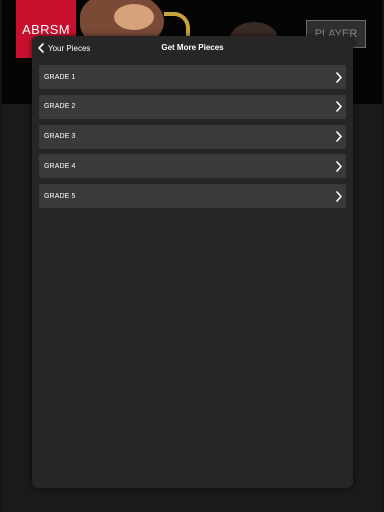 The image size is (384, 512). I want to click on panel-header: Your Pieces Get More Pieces, so click(192, 48).